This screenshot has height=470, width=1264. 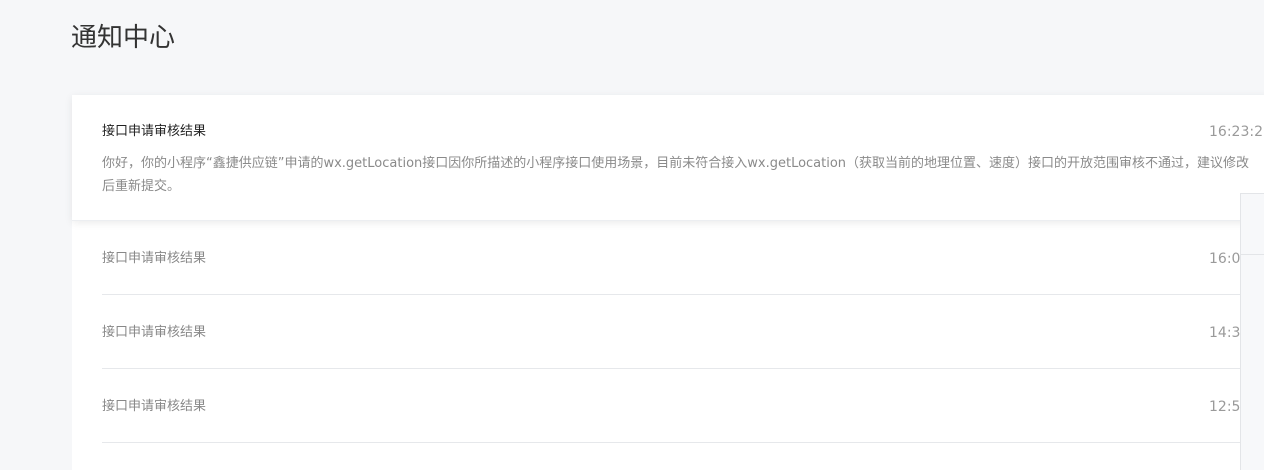 I want to click on page-title: 通知中心, so click(x=123, y=38).